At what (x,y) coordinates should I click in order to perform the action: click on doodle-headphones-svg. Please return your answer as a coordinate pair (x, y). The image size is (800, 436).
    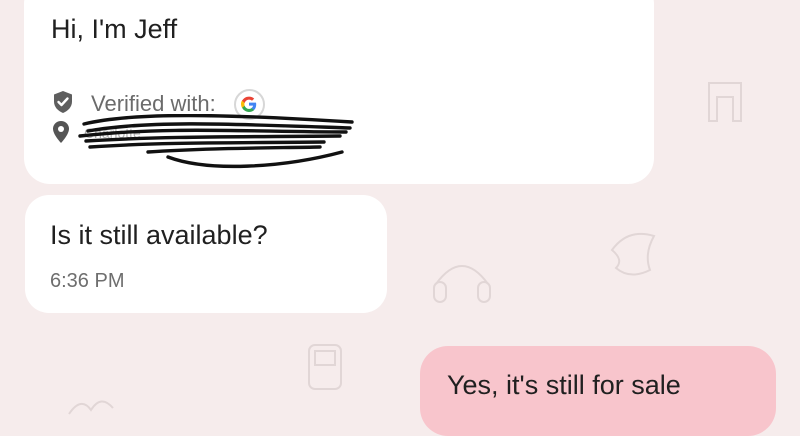
    Looking at the image, I should click on (462, 284).